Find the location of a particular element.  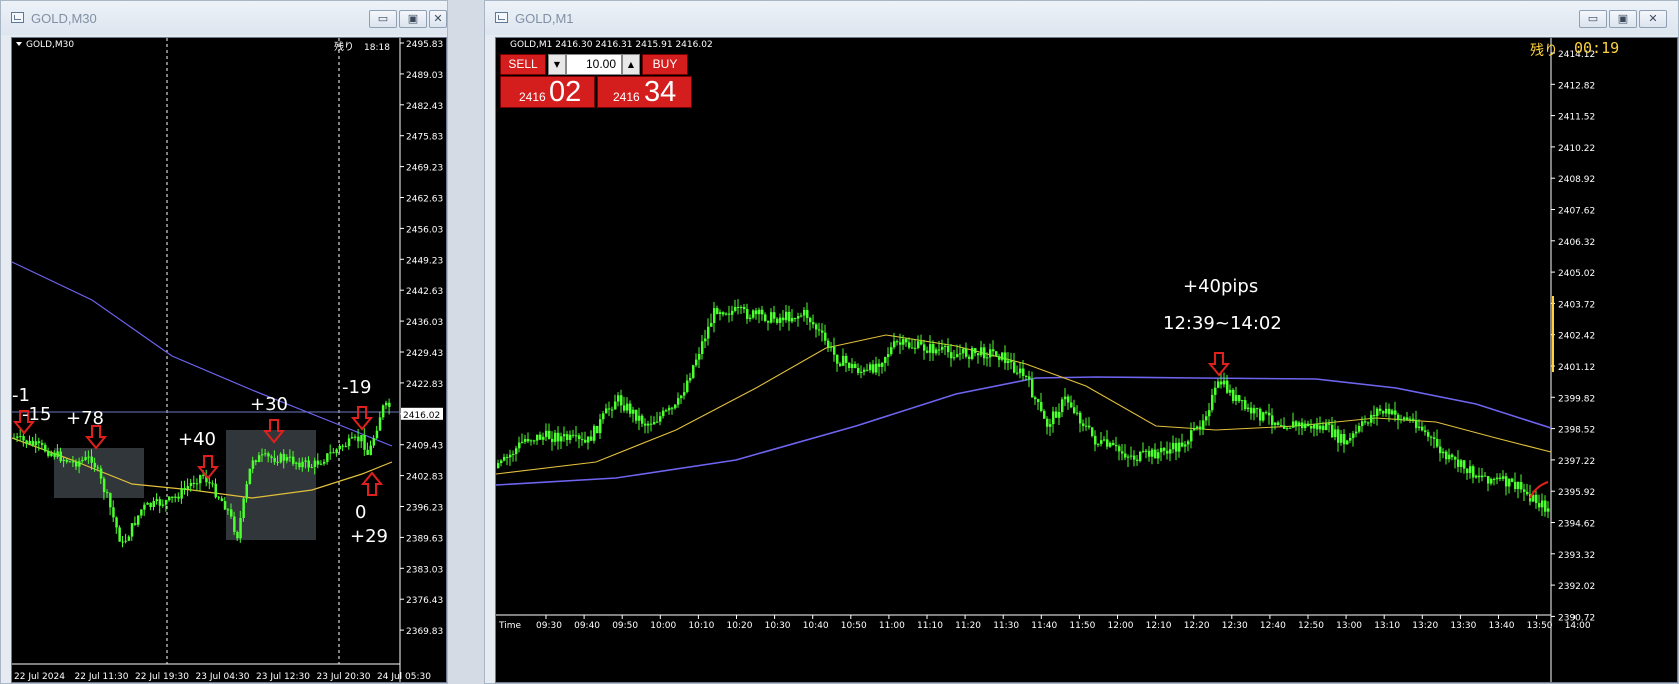

time-tick-label: 22 Jul 11:30 is located at coordinates (102, 677).